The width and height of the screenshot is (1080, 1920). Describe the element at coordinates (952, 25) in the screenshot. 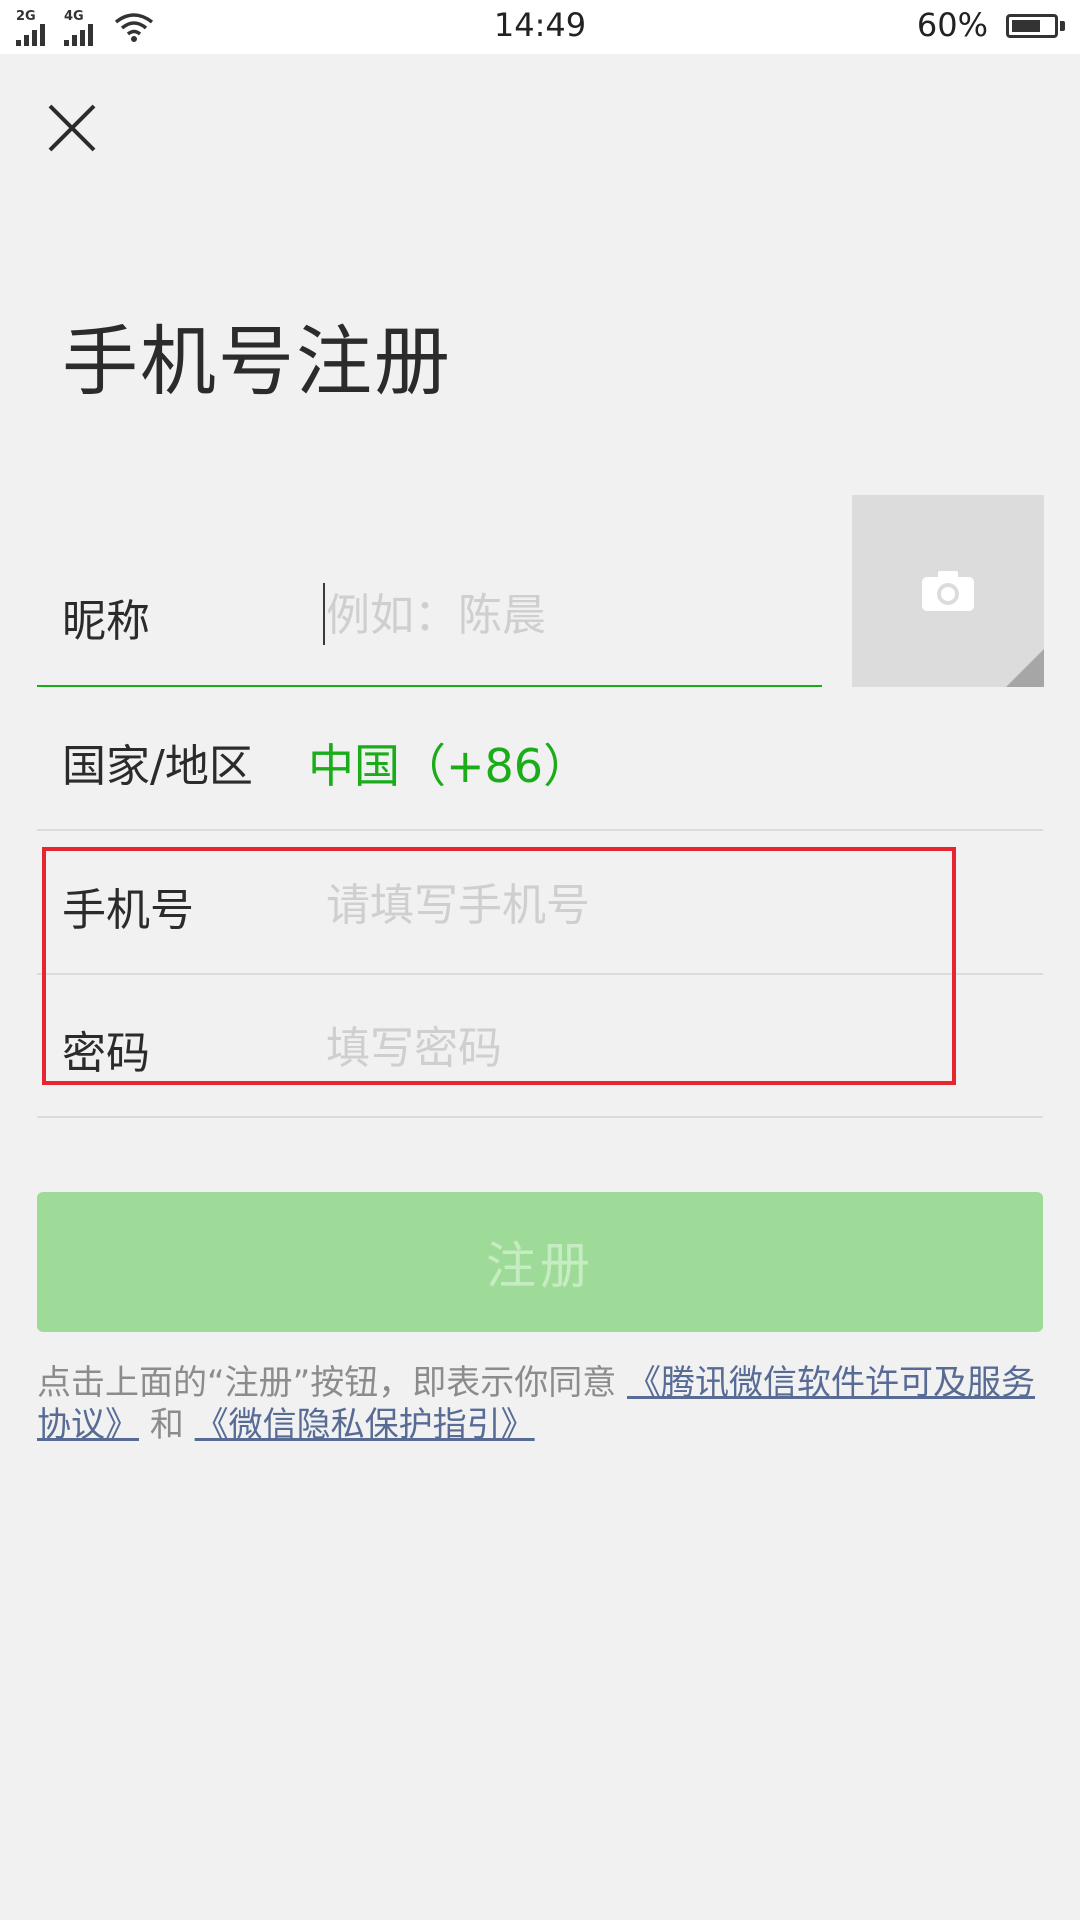

I see `battery-percentage: 60%` at that location.